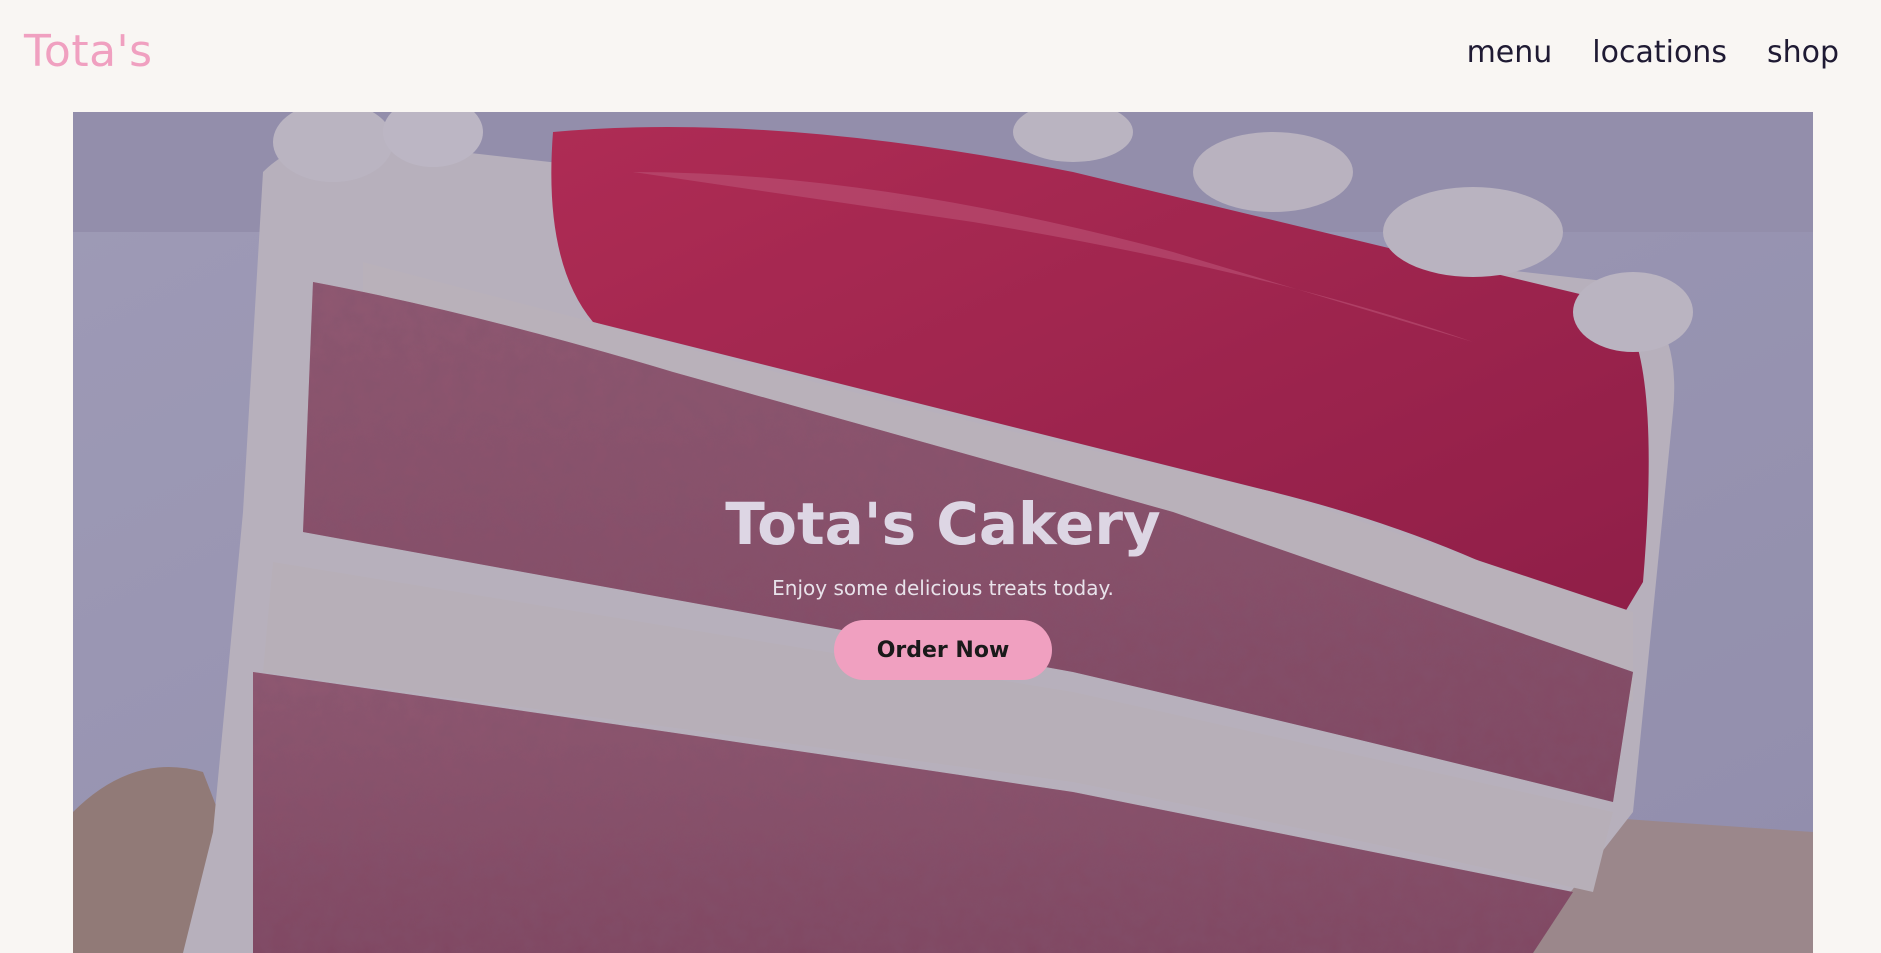  Describe the element at coordinates (1803, 53) in the screenshot. I see `nav-link-shop: shop` at that location.